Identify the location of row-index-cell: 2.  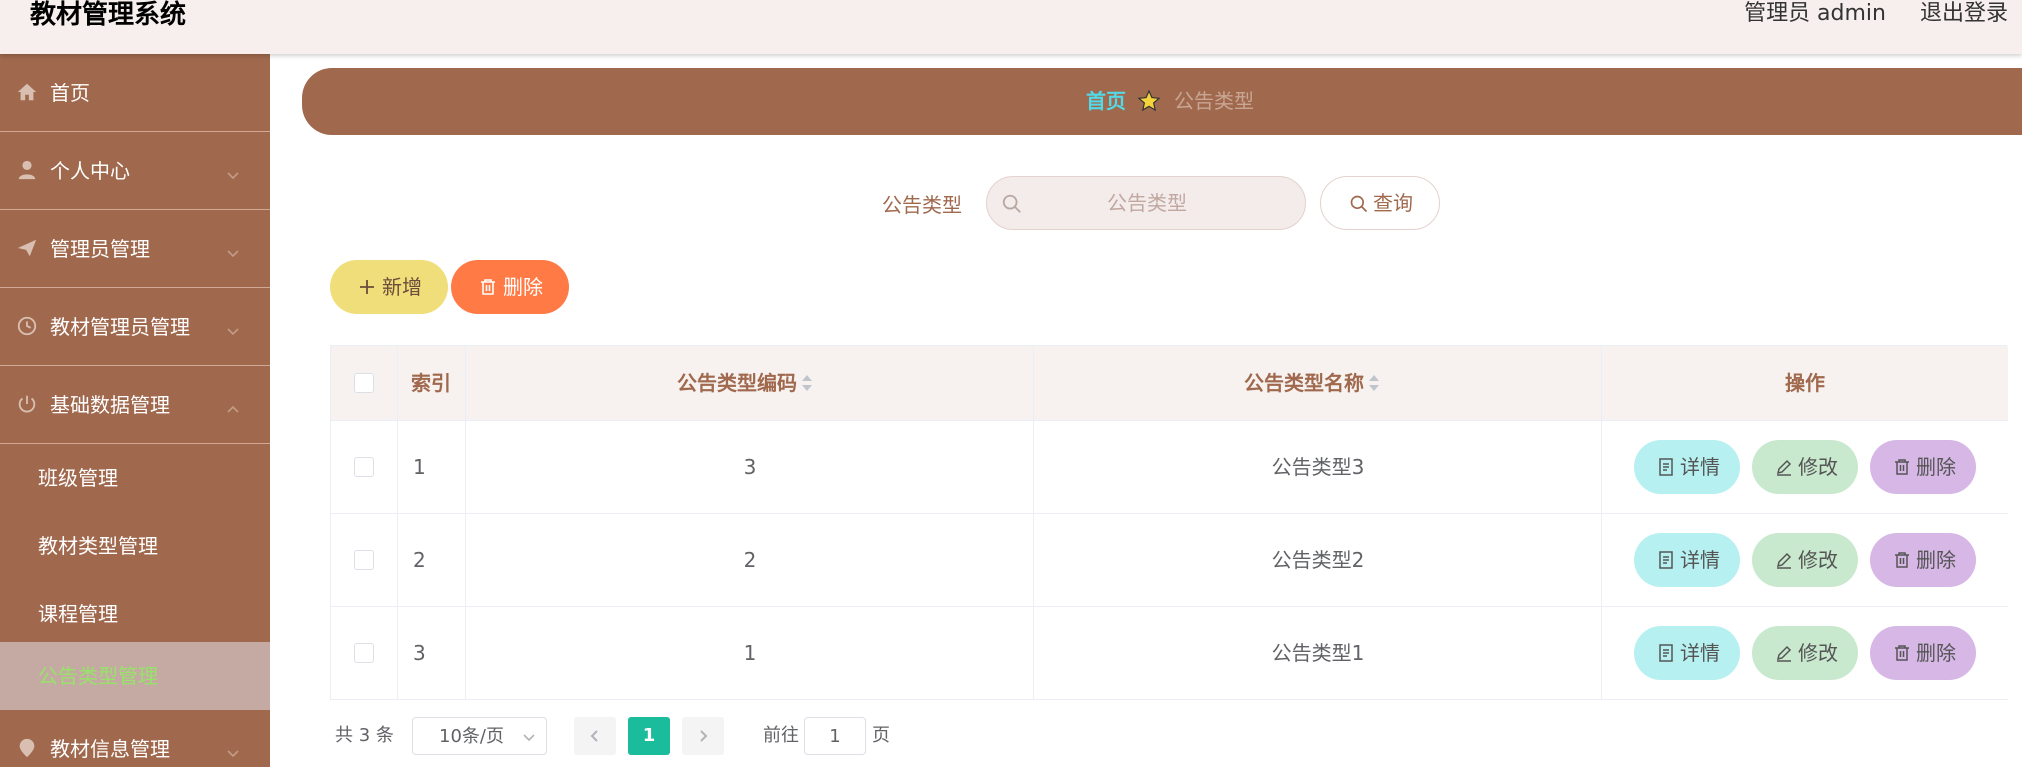
(432, 560).